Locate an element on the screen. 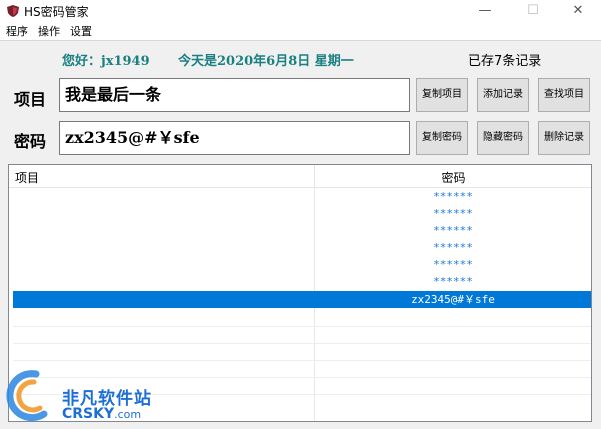  app-shield-icon is located at coordinates (13, 11).